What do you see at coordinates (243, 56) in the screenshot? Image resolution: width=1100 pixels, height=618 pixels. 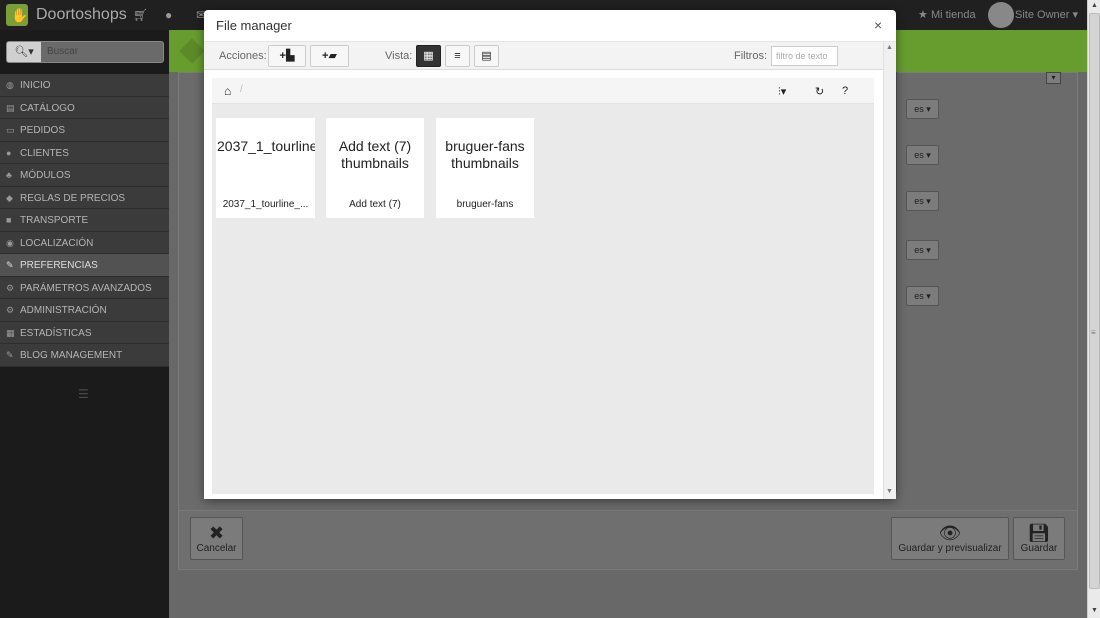 I see `actions-label: Acciones:` at bounding box center [243, 56].